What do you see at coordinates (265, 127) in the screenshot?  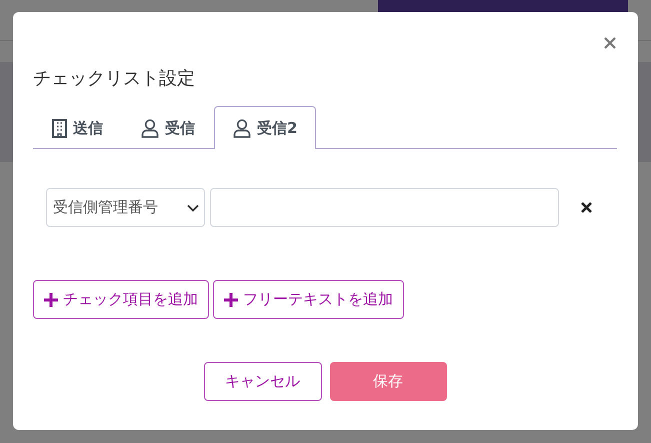 I see `tab: 受信2` at bounding box center [265, 127].